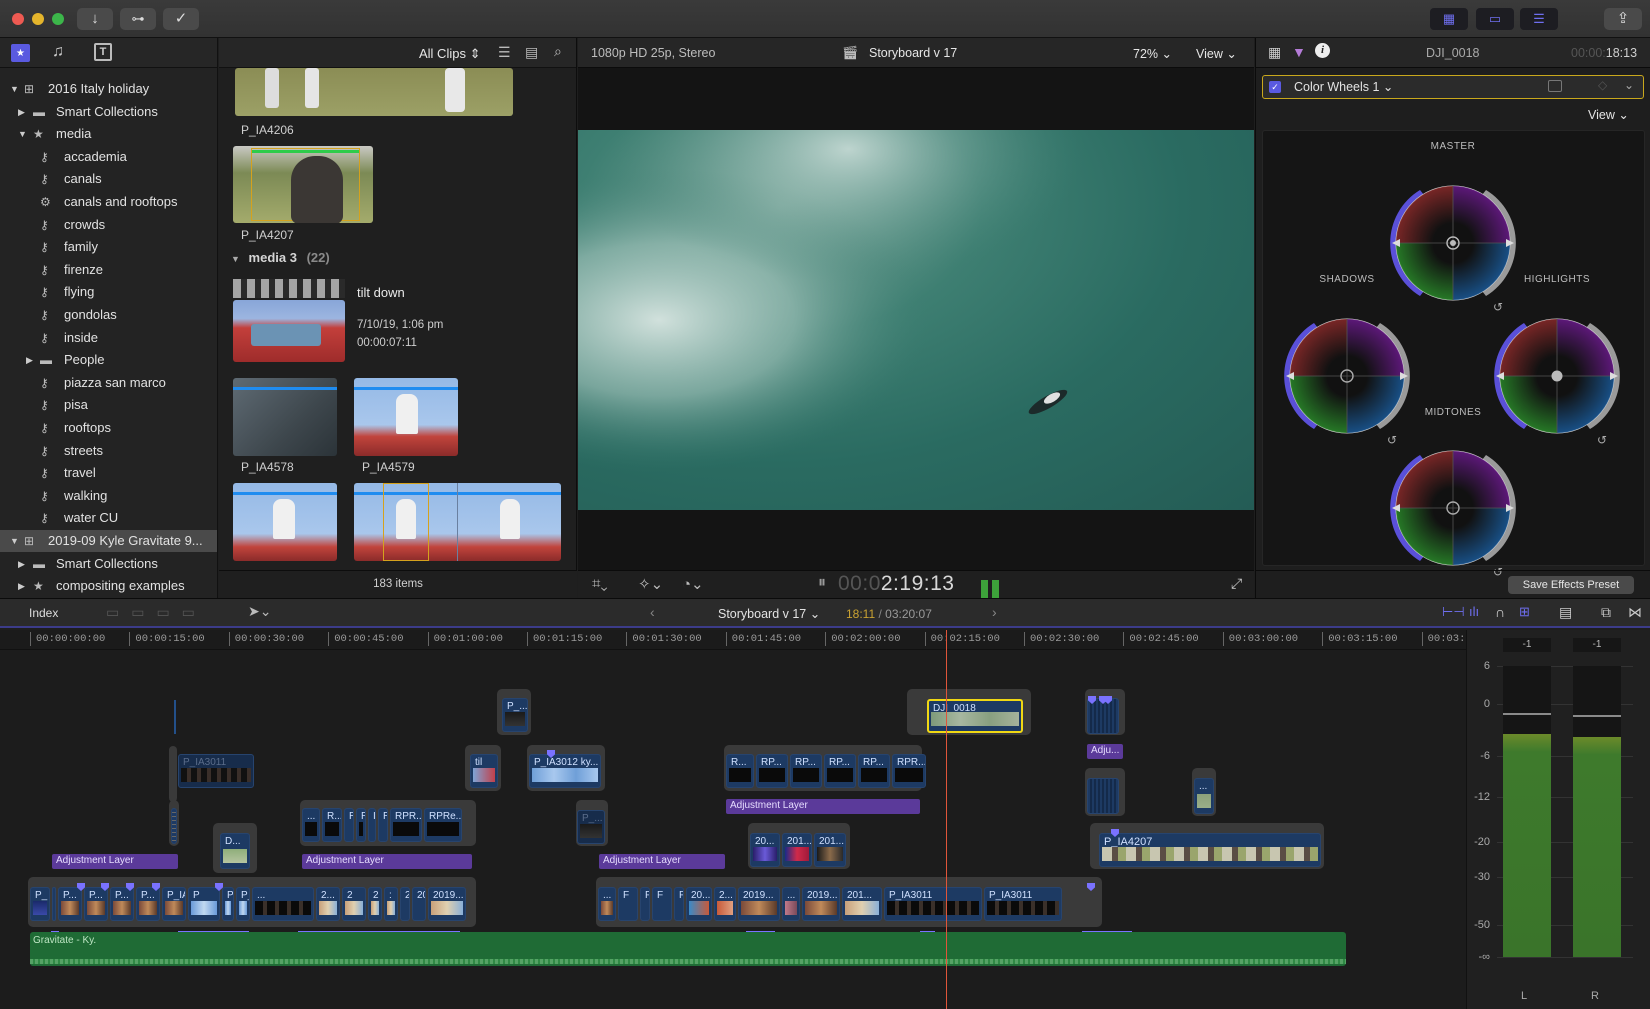 Image resolution: width=1650 pixels, height=1009 pixels. Describe the element at coordinates (391, 904) in the screenshot. I see `timeline-clip: :` at that location.